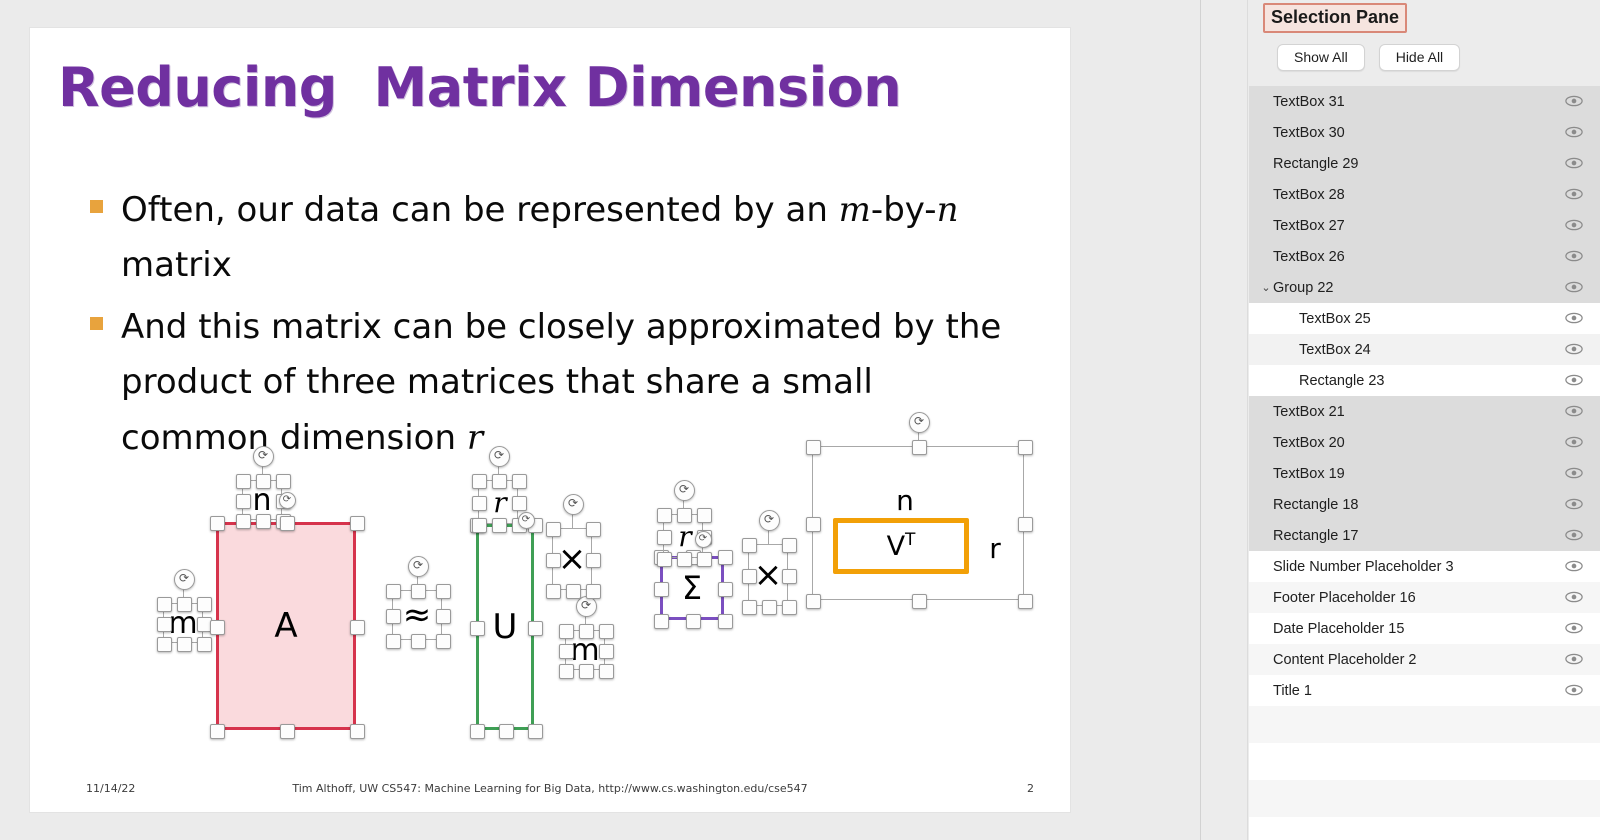  Describe the element at coordinates (1424, 380) in the screenshot. I see `list-item: Rectangle 23` at that location.